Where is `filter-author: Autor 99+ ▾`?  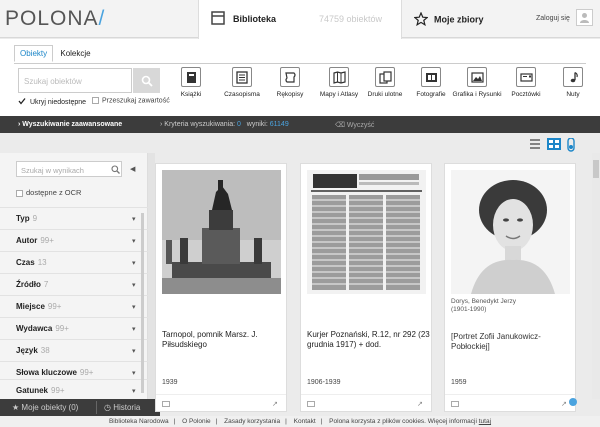
filter-author: Autor 99+ ▾ is located at coordinates (74, 240).